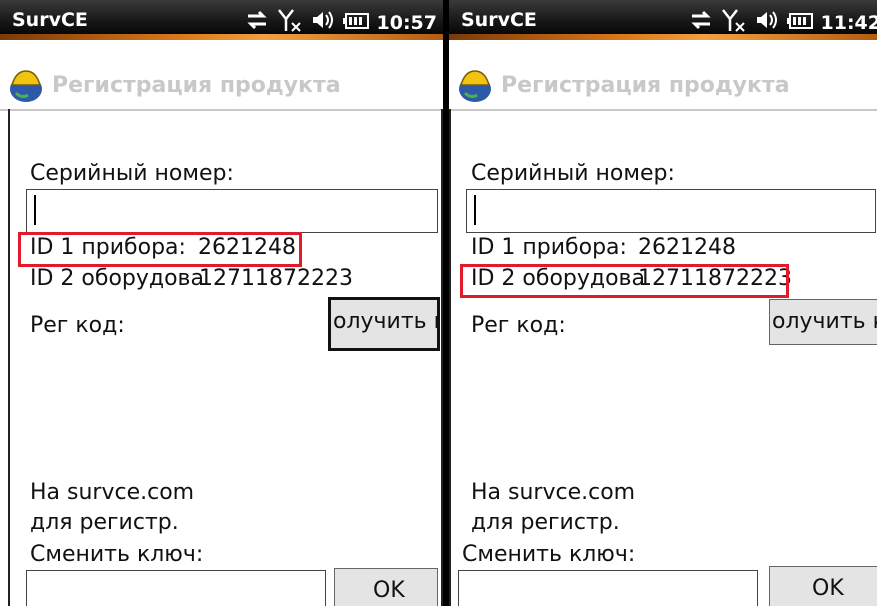 The width and height of the screenshot is (877, 606). Describe the element at coordinates (276, 278) in the screenshot. I see `id2-value: 12711872223` at that location.